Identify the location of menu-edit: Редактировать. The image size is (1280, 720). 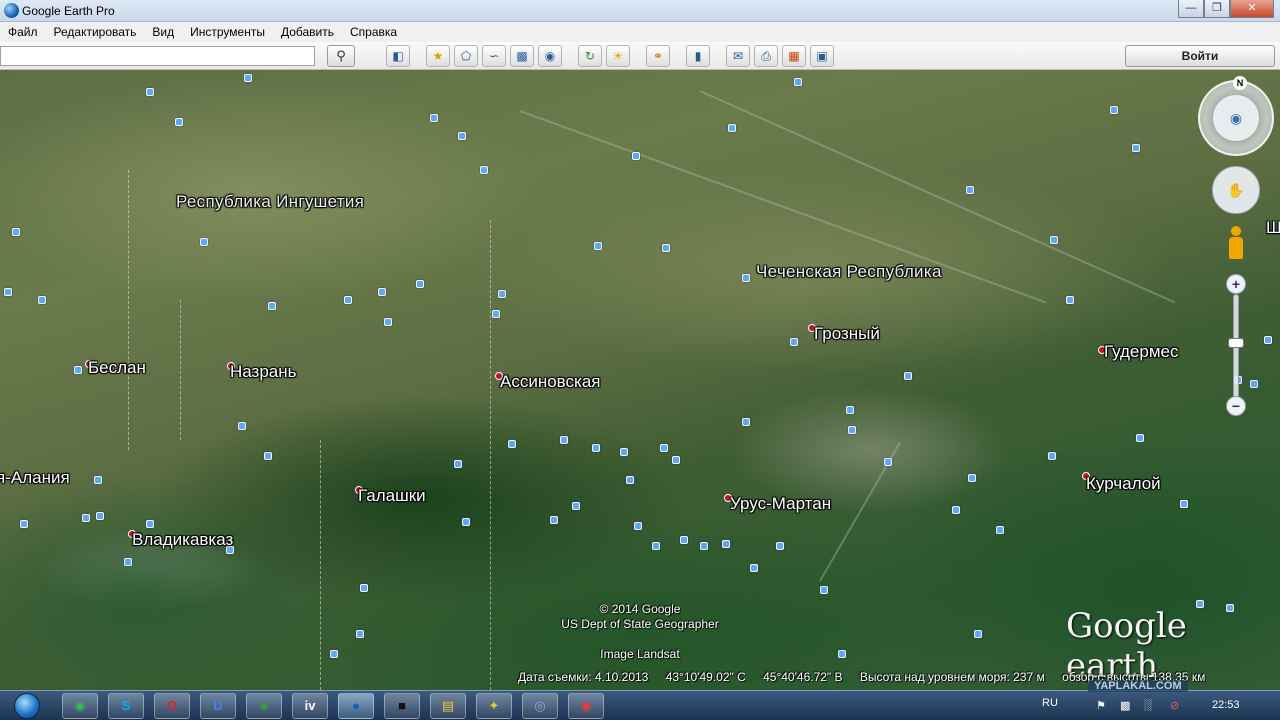
(95, 32).